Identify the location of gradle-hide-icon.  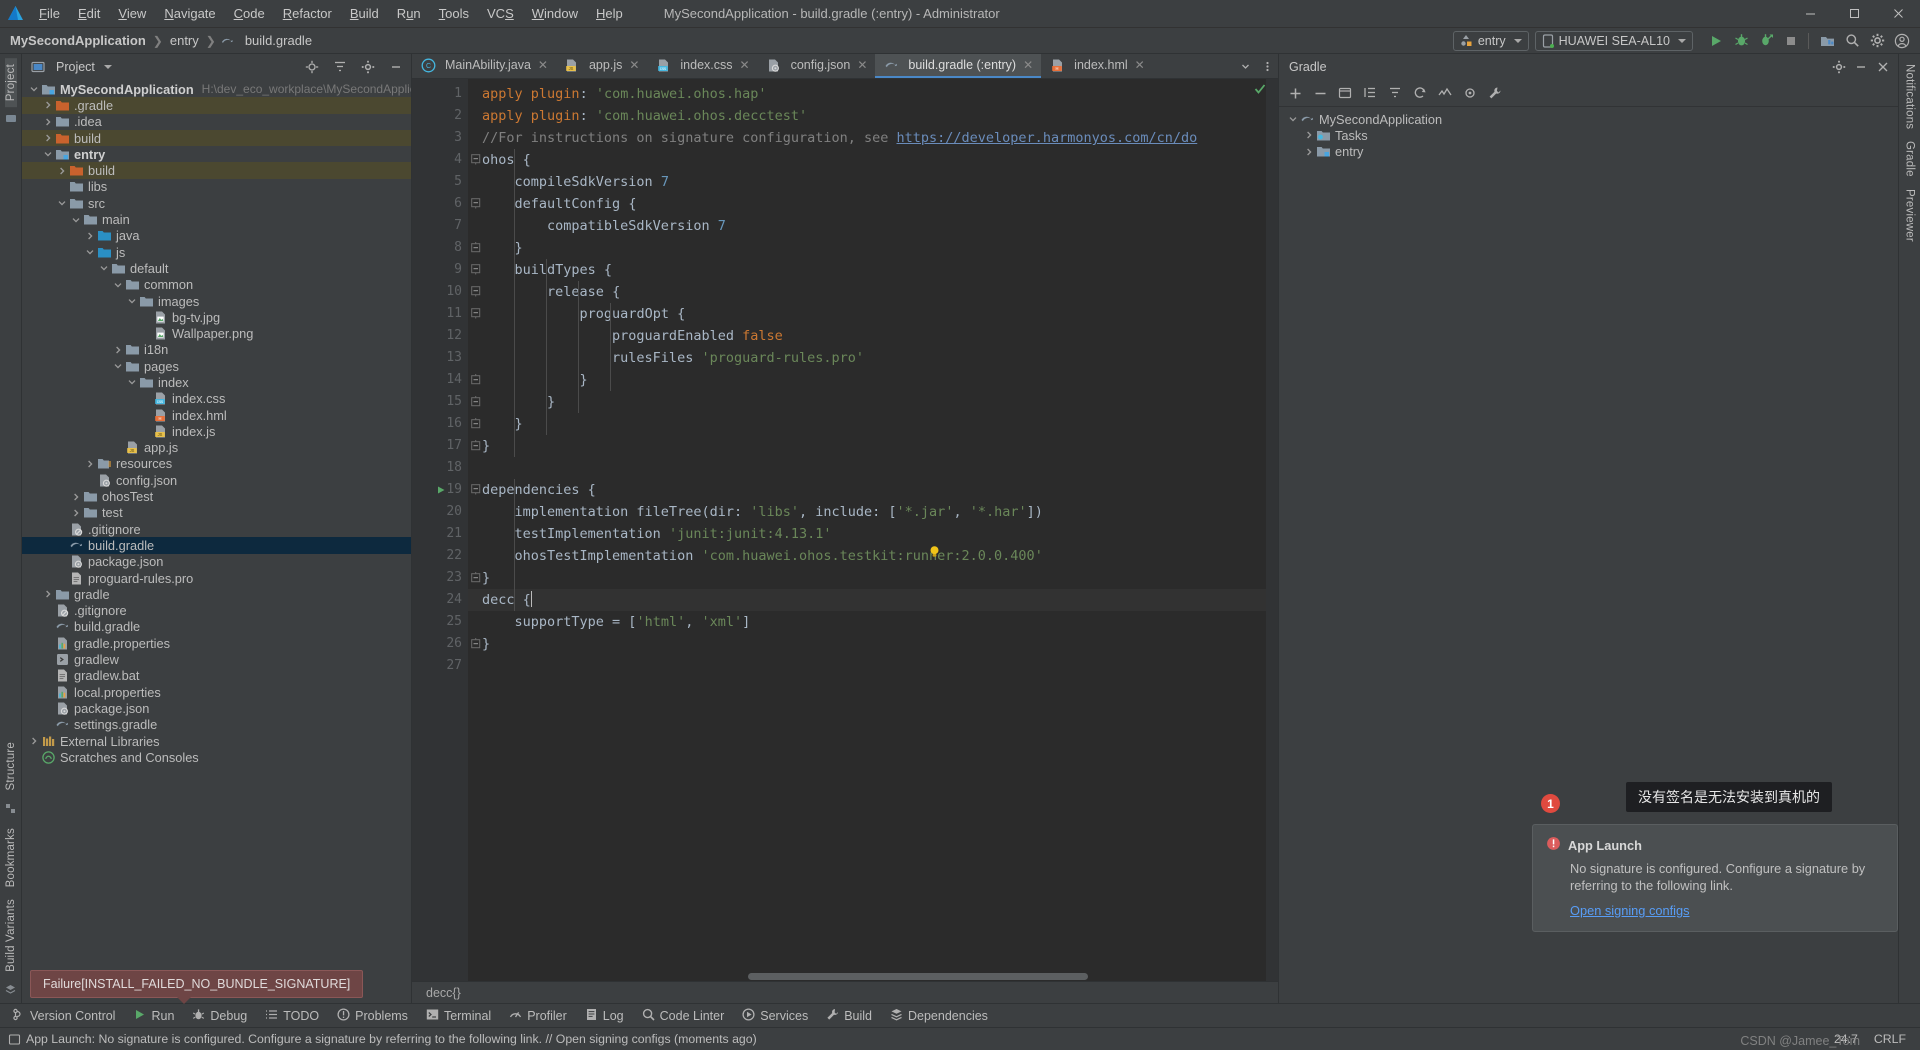
(1861, 67).